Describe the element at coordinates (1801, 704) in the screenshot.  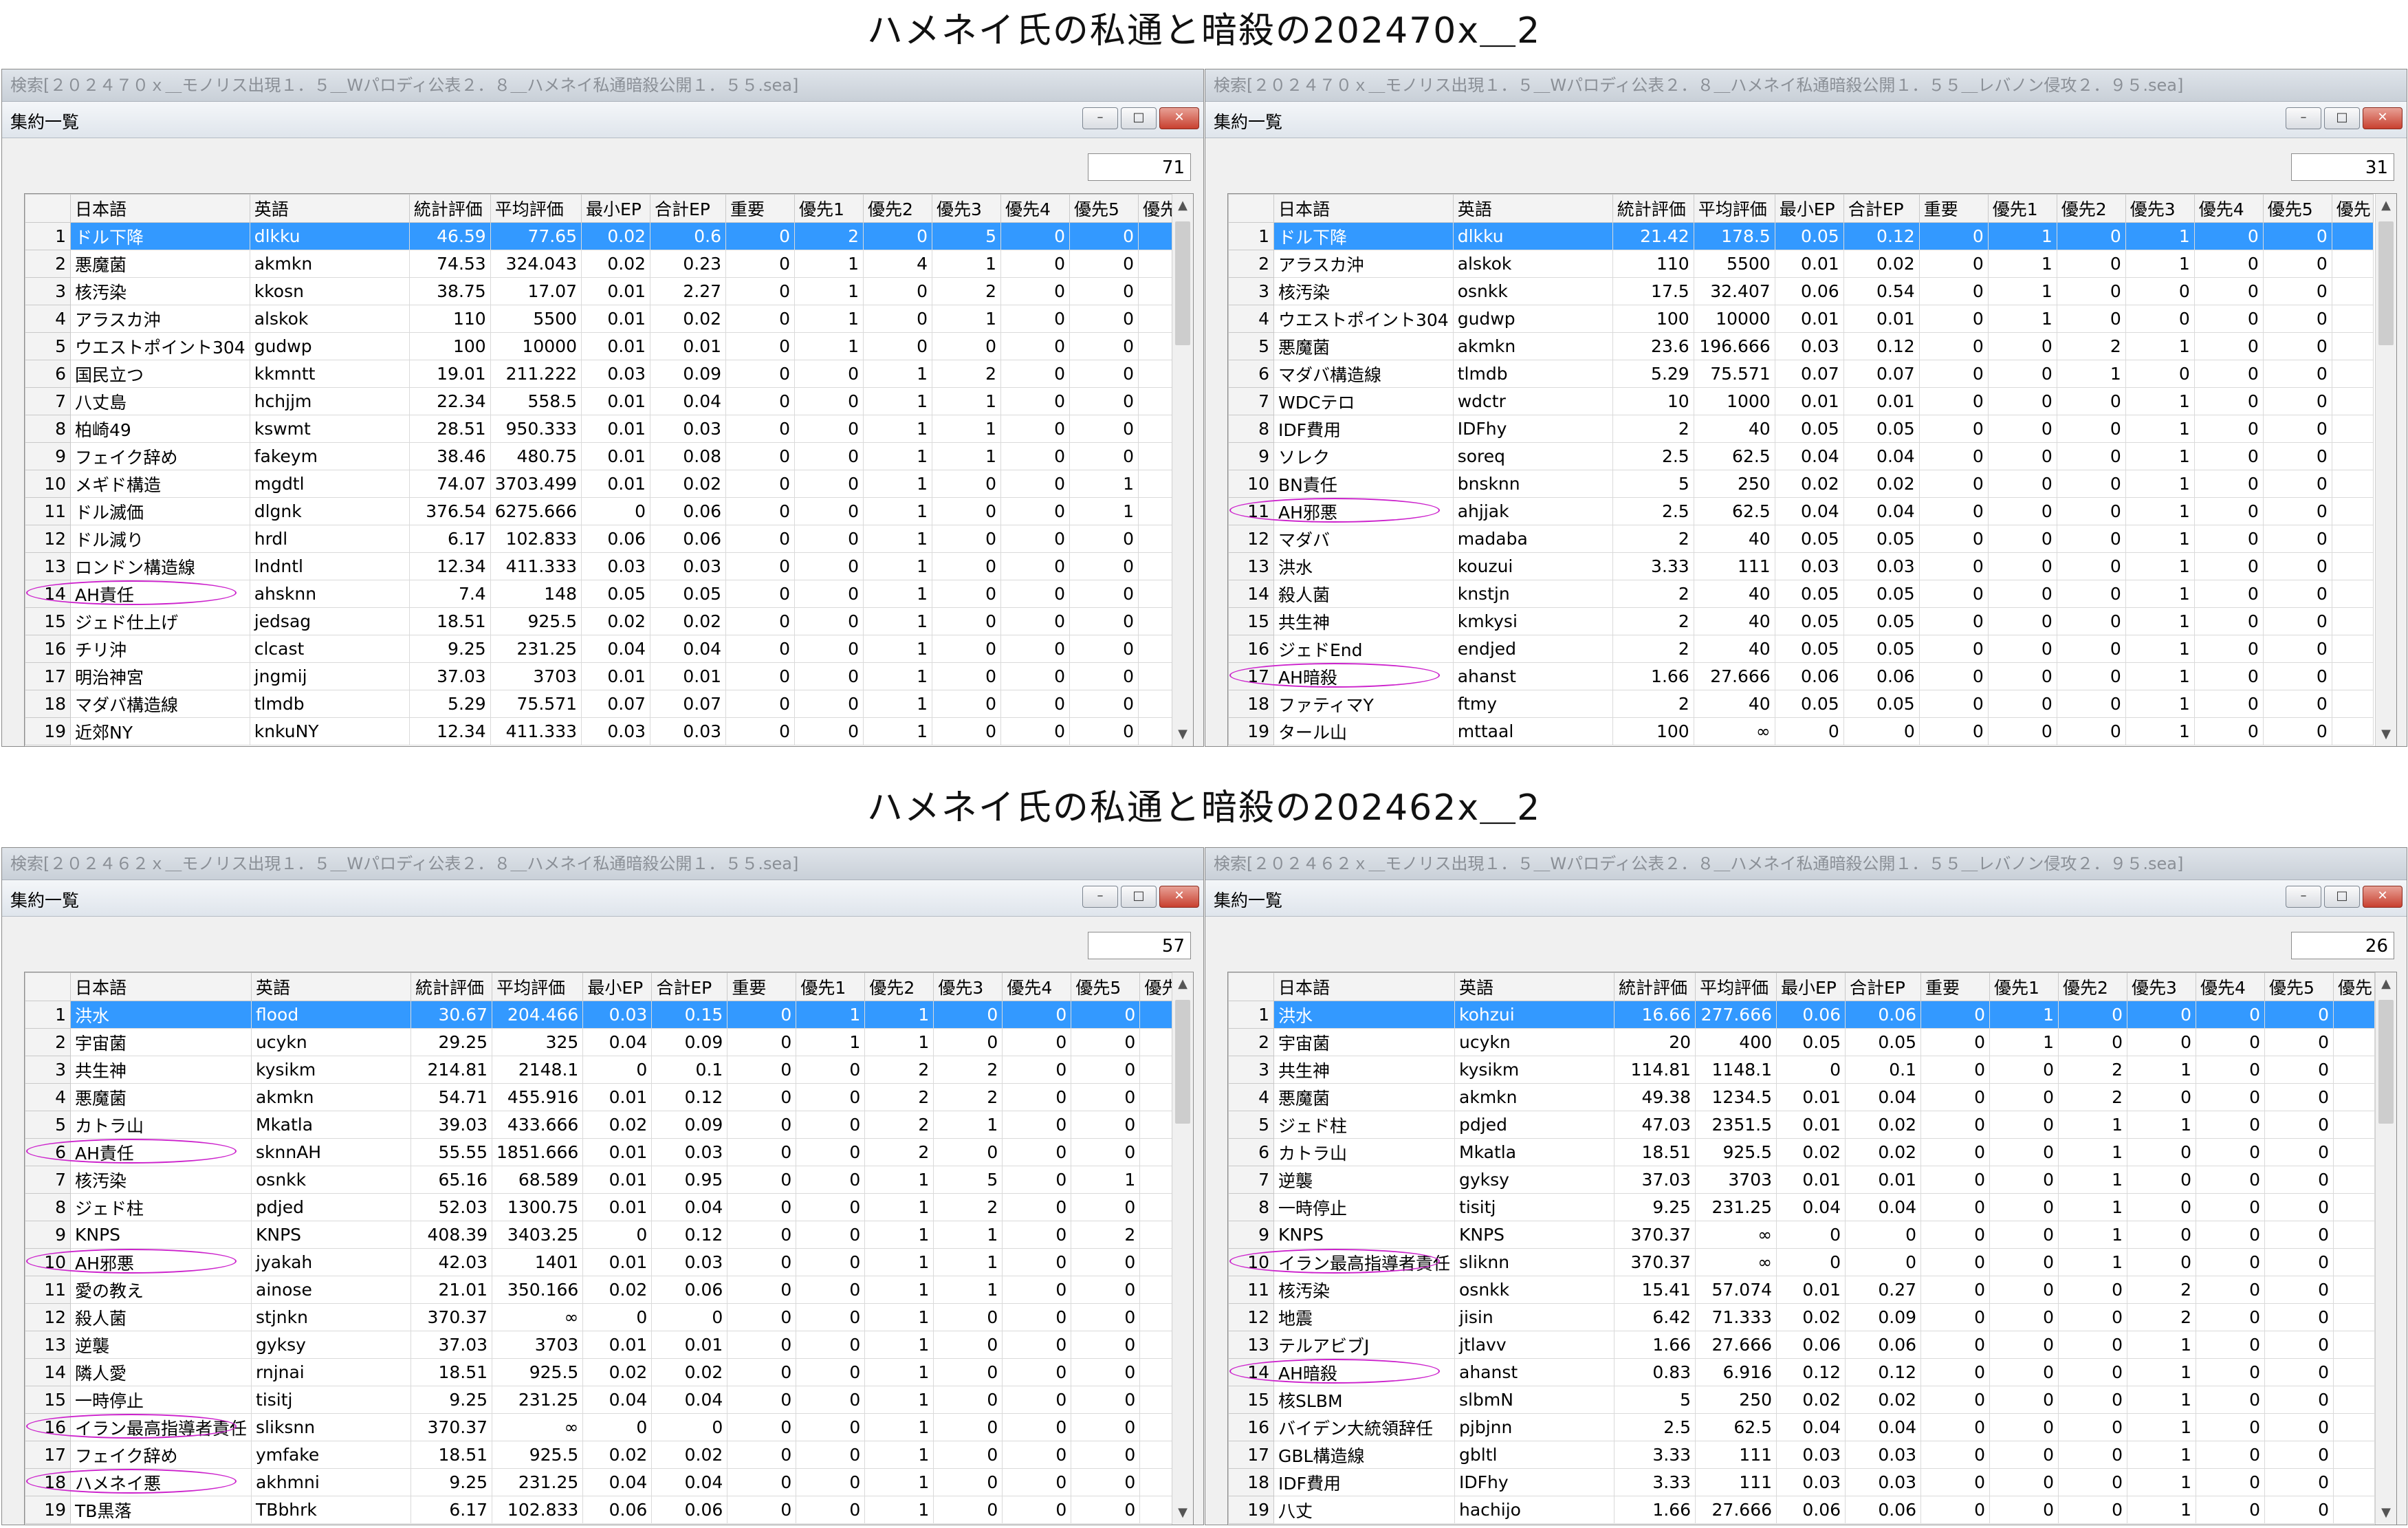
I see `table-row: 18 ファティマY ftmy 2 40 0.05 0.05 0 0 0 1 0 0` at that location.